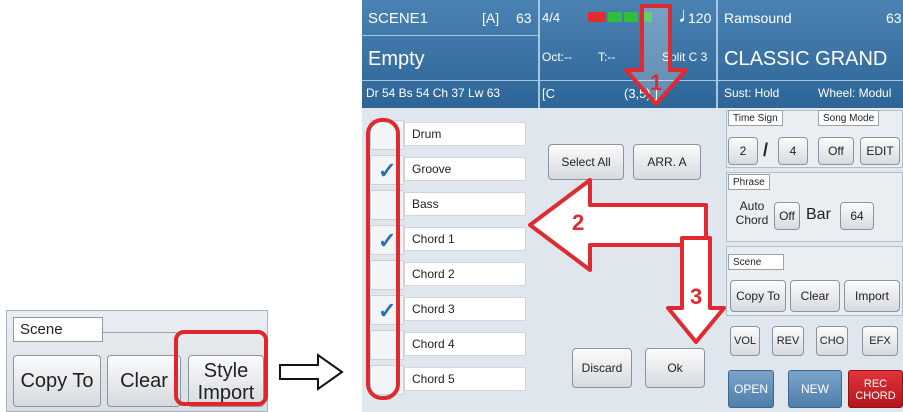 This screenshot has width=903, height=412. Describe the element at coordinates (758, 18) in the screenshot. I see `voice-bank: Ramsound` at that location.